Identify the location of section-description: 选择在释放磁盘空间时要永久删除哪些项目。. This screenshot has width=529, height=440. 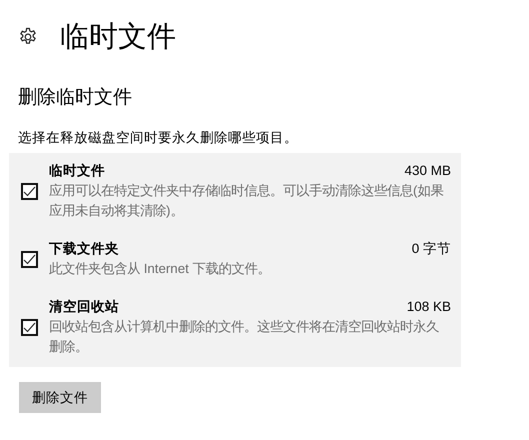
(158, 138).